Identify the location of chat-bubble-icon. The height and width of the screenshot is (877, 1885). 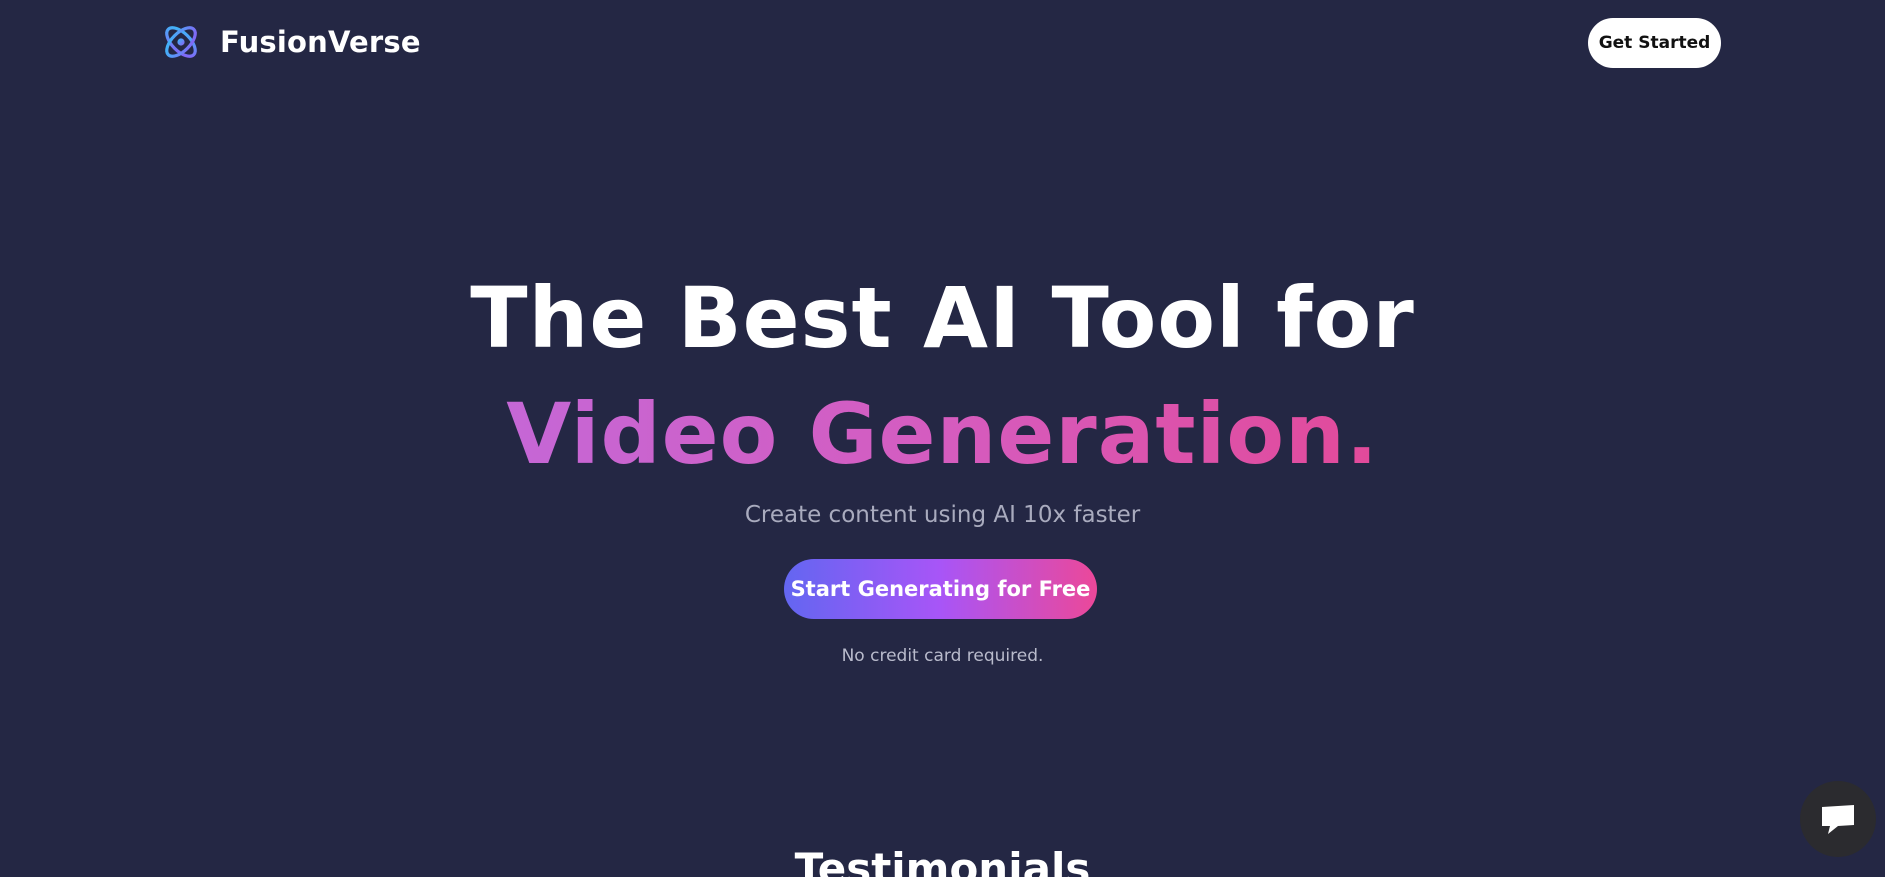
(1838, 819).